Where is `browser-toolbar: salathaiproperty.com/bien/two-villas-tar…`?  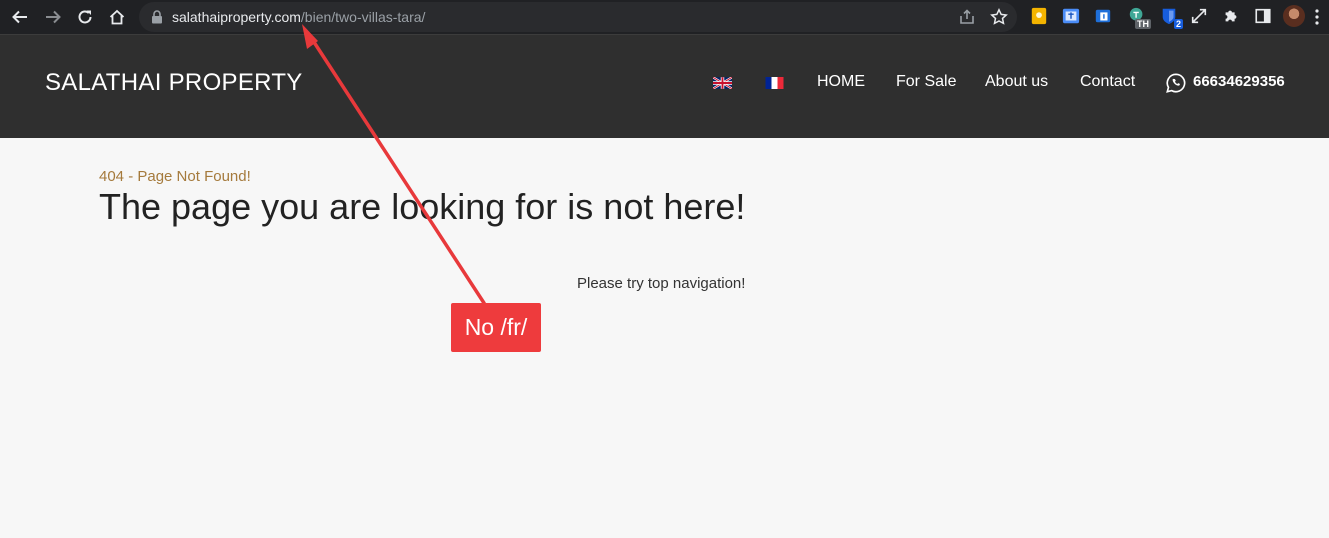 browser-toolbar: salathaiproperty.com/bien/two-villas-tar… is located at coordinates (664, 17).